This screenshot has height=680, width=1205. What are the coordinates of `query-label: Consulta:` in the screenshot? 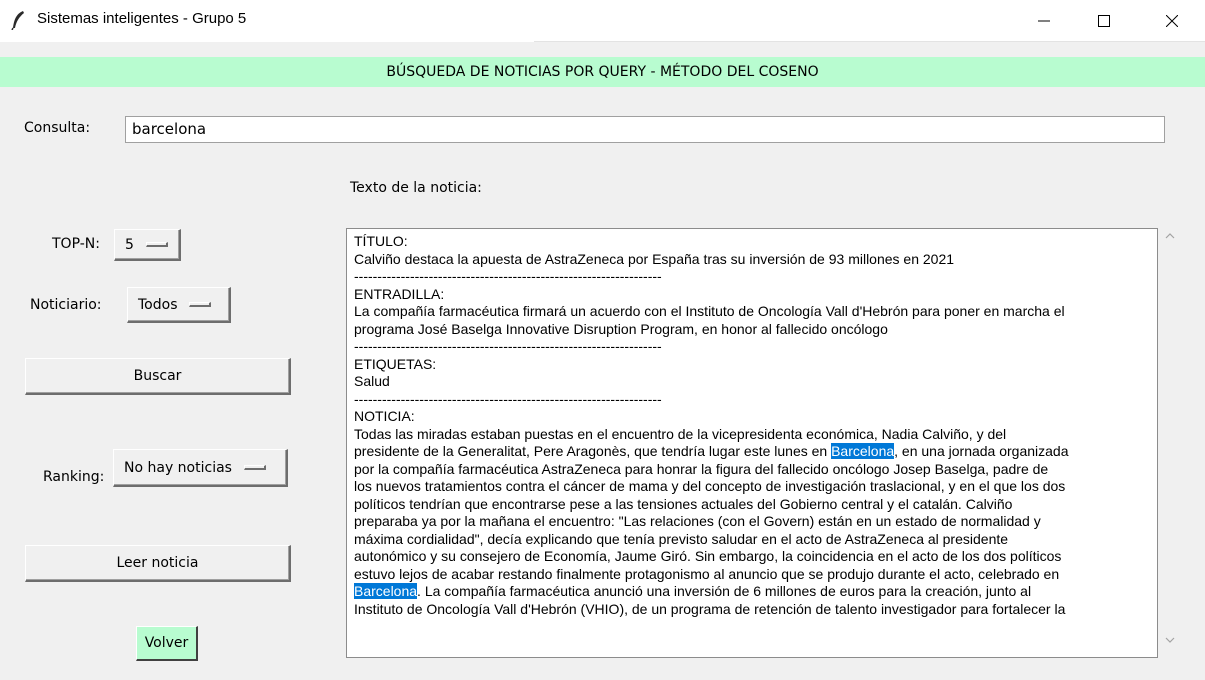 It's located at (57, 128).